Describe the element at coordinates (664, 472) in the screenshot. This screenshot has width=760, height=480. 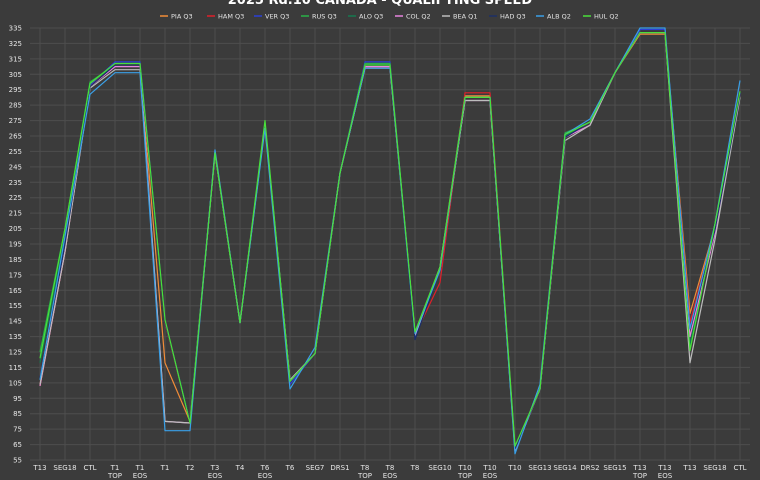
I see `x-tick-label: T13 EOS` at that location.